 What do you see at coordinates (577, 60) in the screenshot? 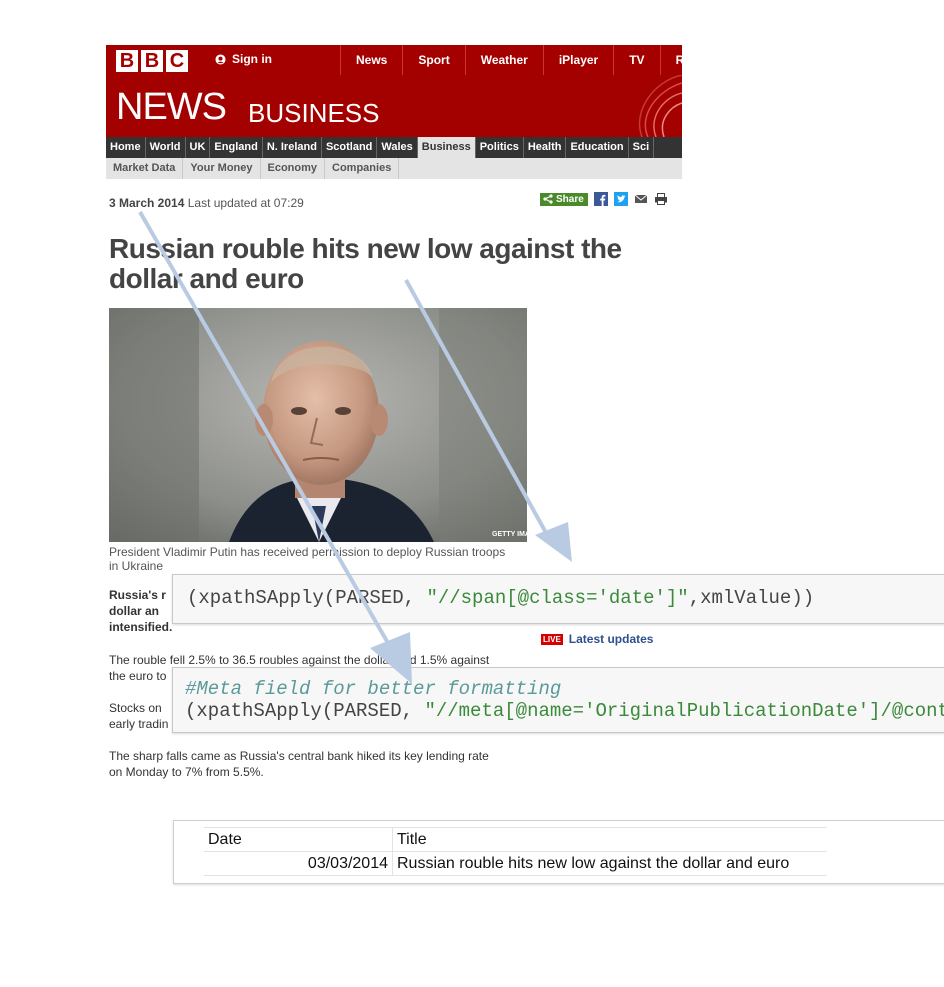
I see `top-nav-iplayer: iPlayer` at bounding box center [577, 60].